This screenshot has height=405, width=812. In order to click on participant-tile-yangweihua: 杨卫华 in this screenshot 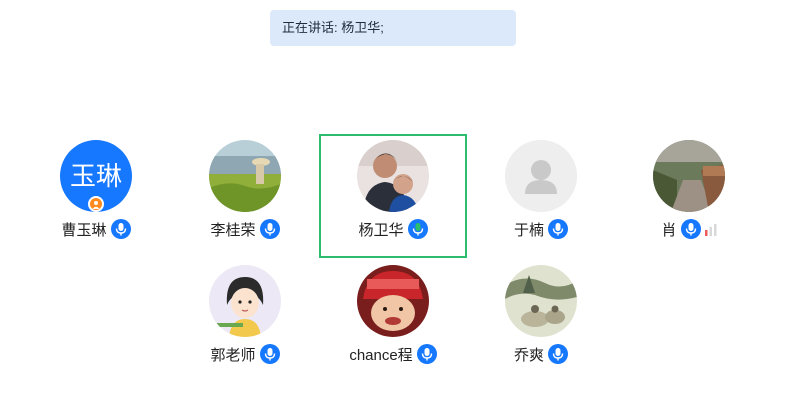, I will do `click(393, 196)`.